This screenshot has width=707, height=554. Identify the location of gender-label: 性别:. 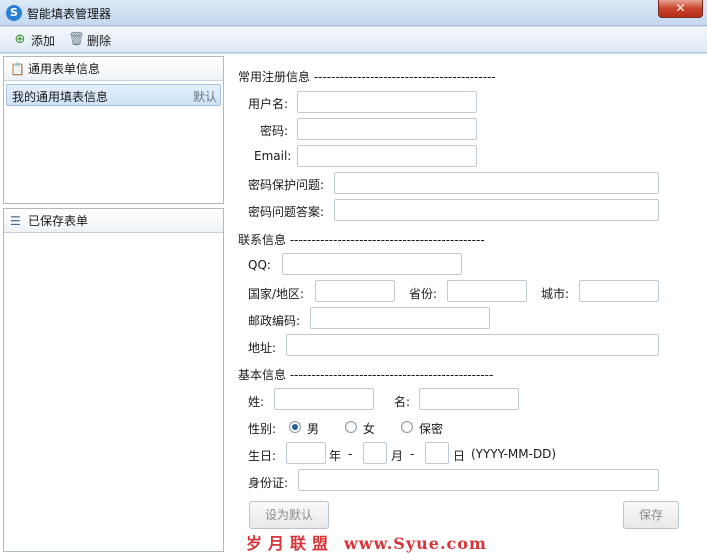
(262, 429).